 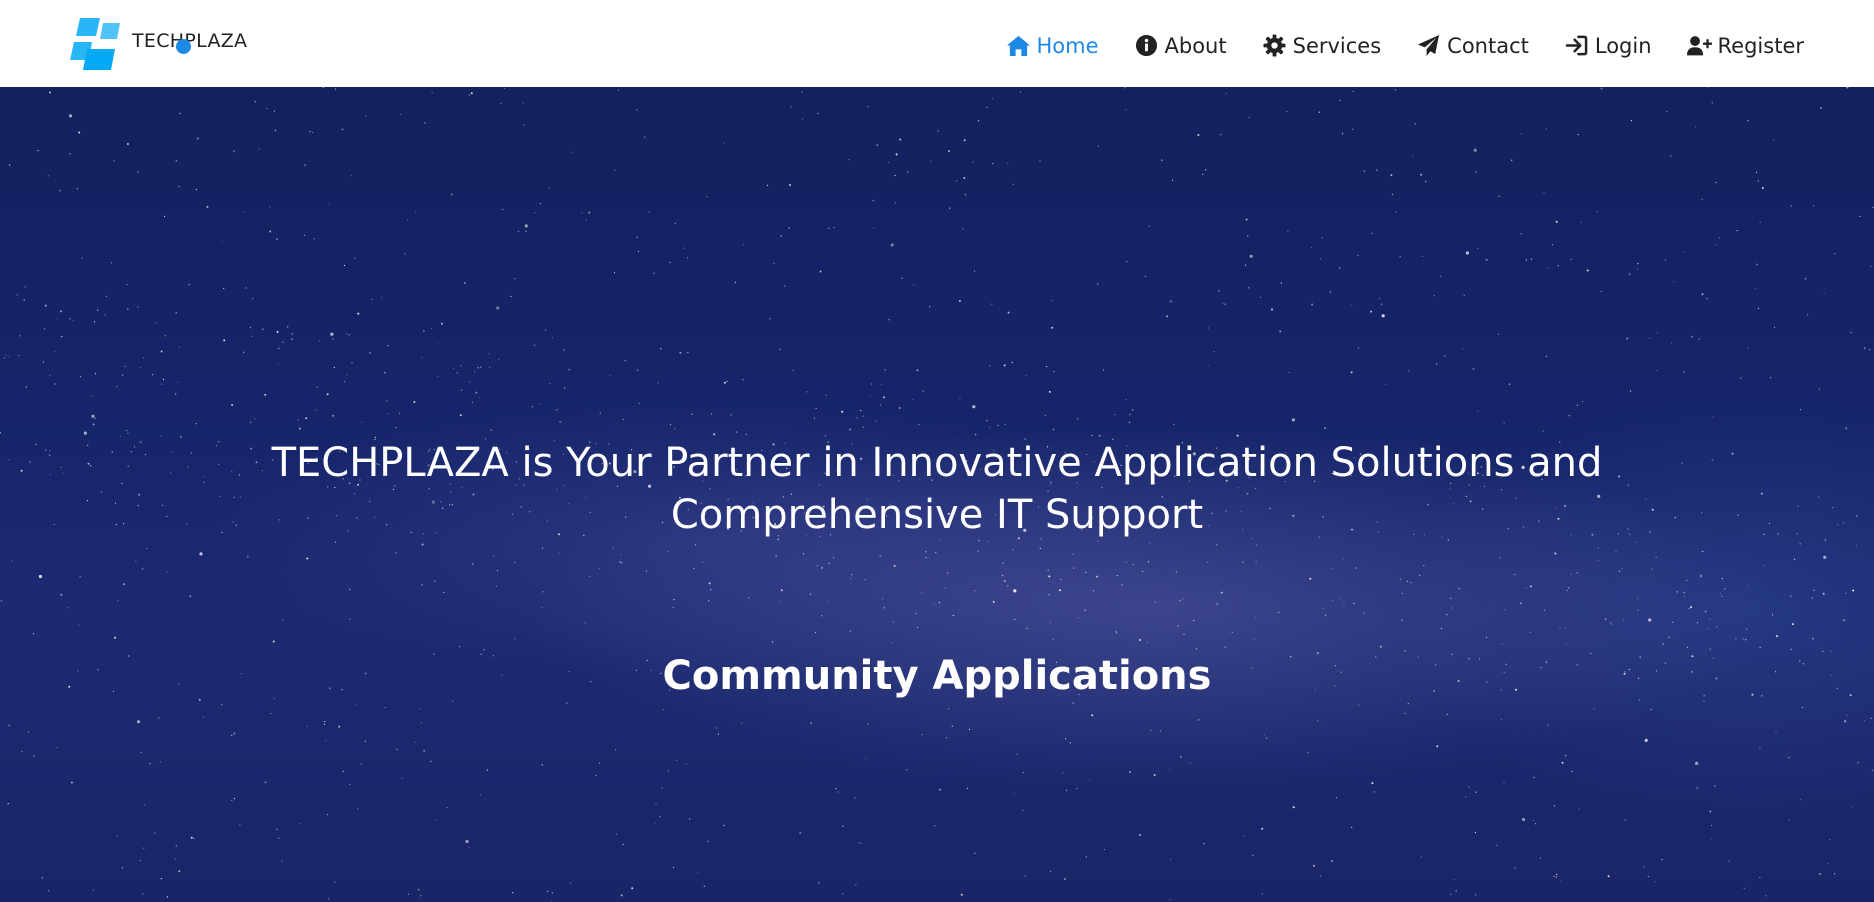 I want to click on nav-item-home: Home, so click(x=1052, y=45).